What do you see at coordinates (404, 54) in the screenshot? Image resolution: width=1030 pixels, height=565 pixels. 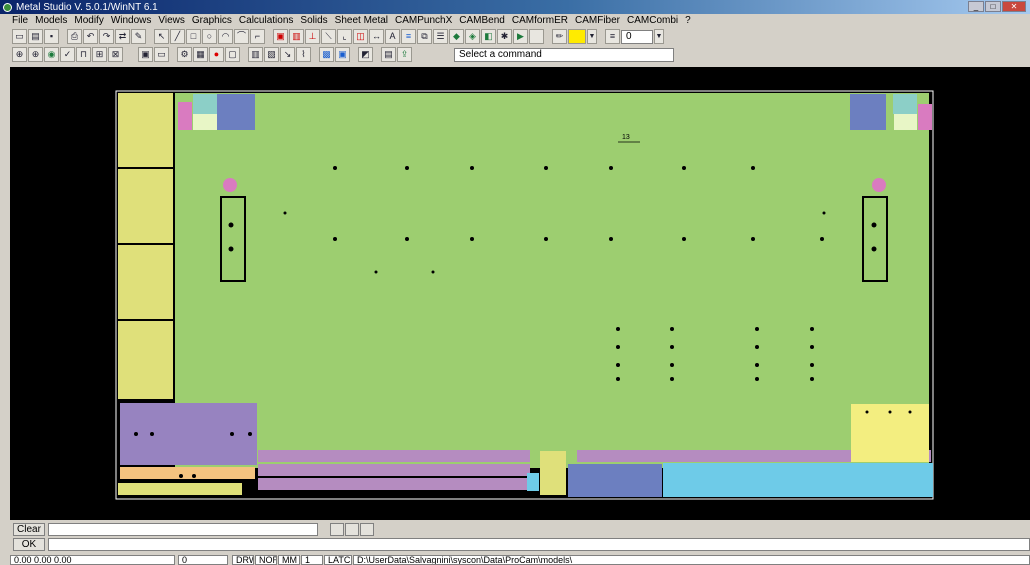 I see `export-icon: ⇪` at bounding box center [404, 54].